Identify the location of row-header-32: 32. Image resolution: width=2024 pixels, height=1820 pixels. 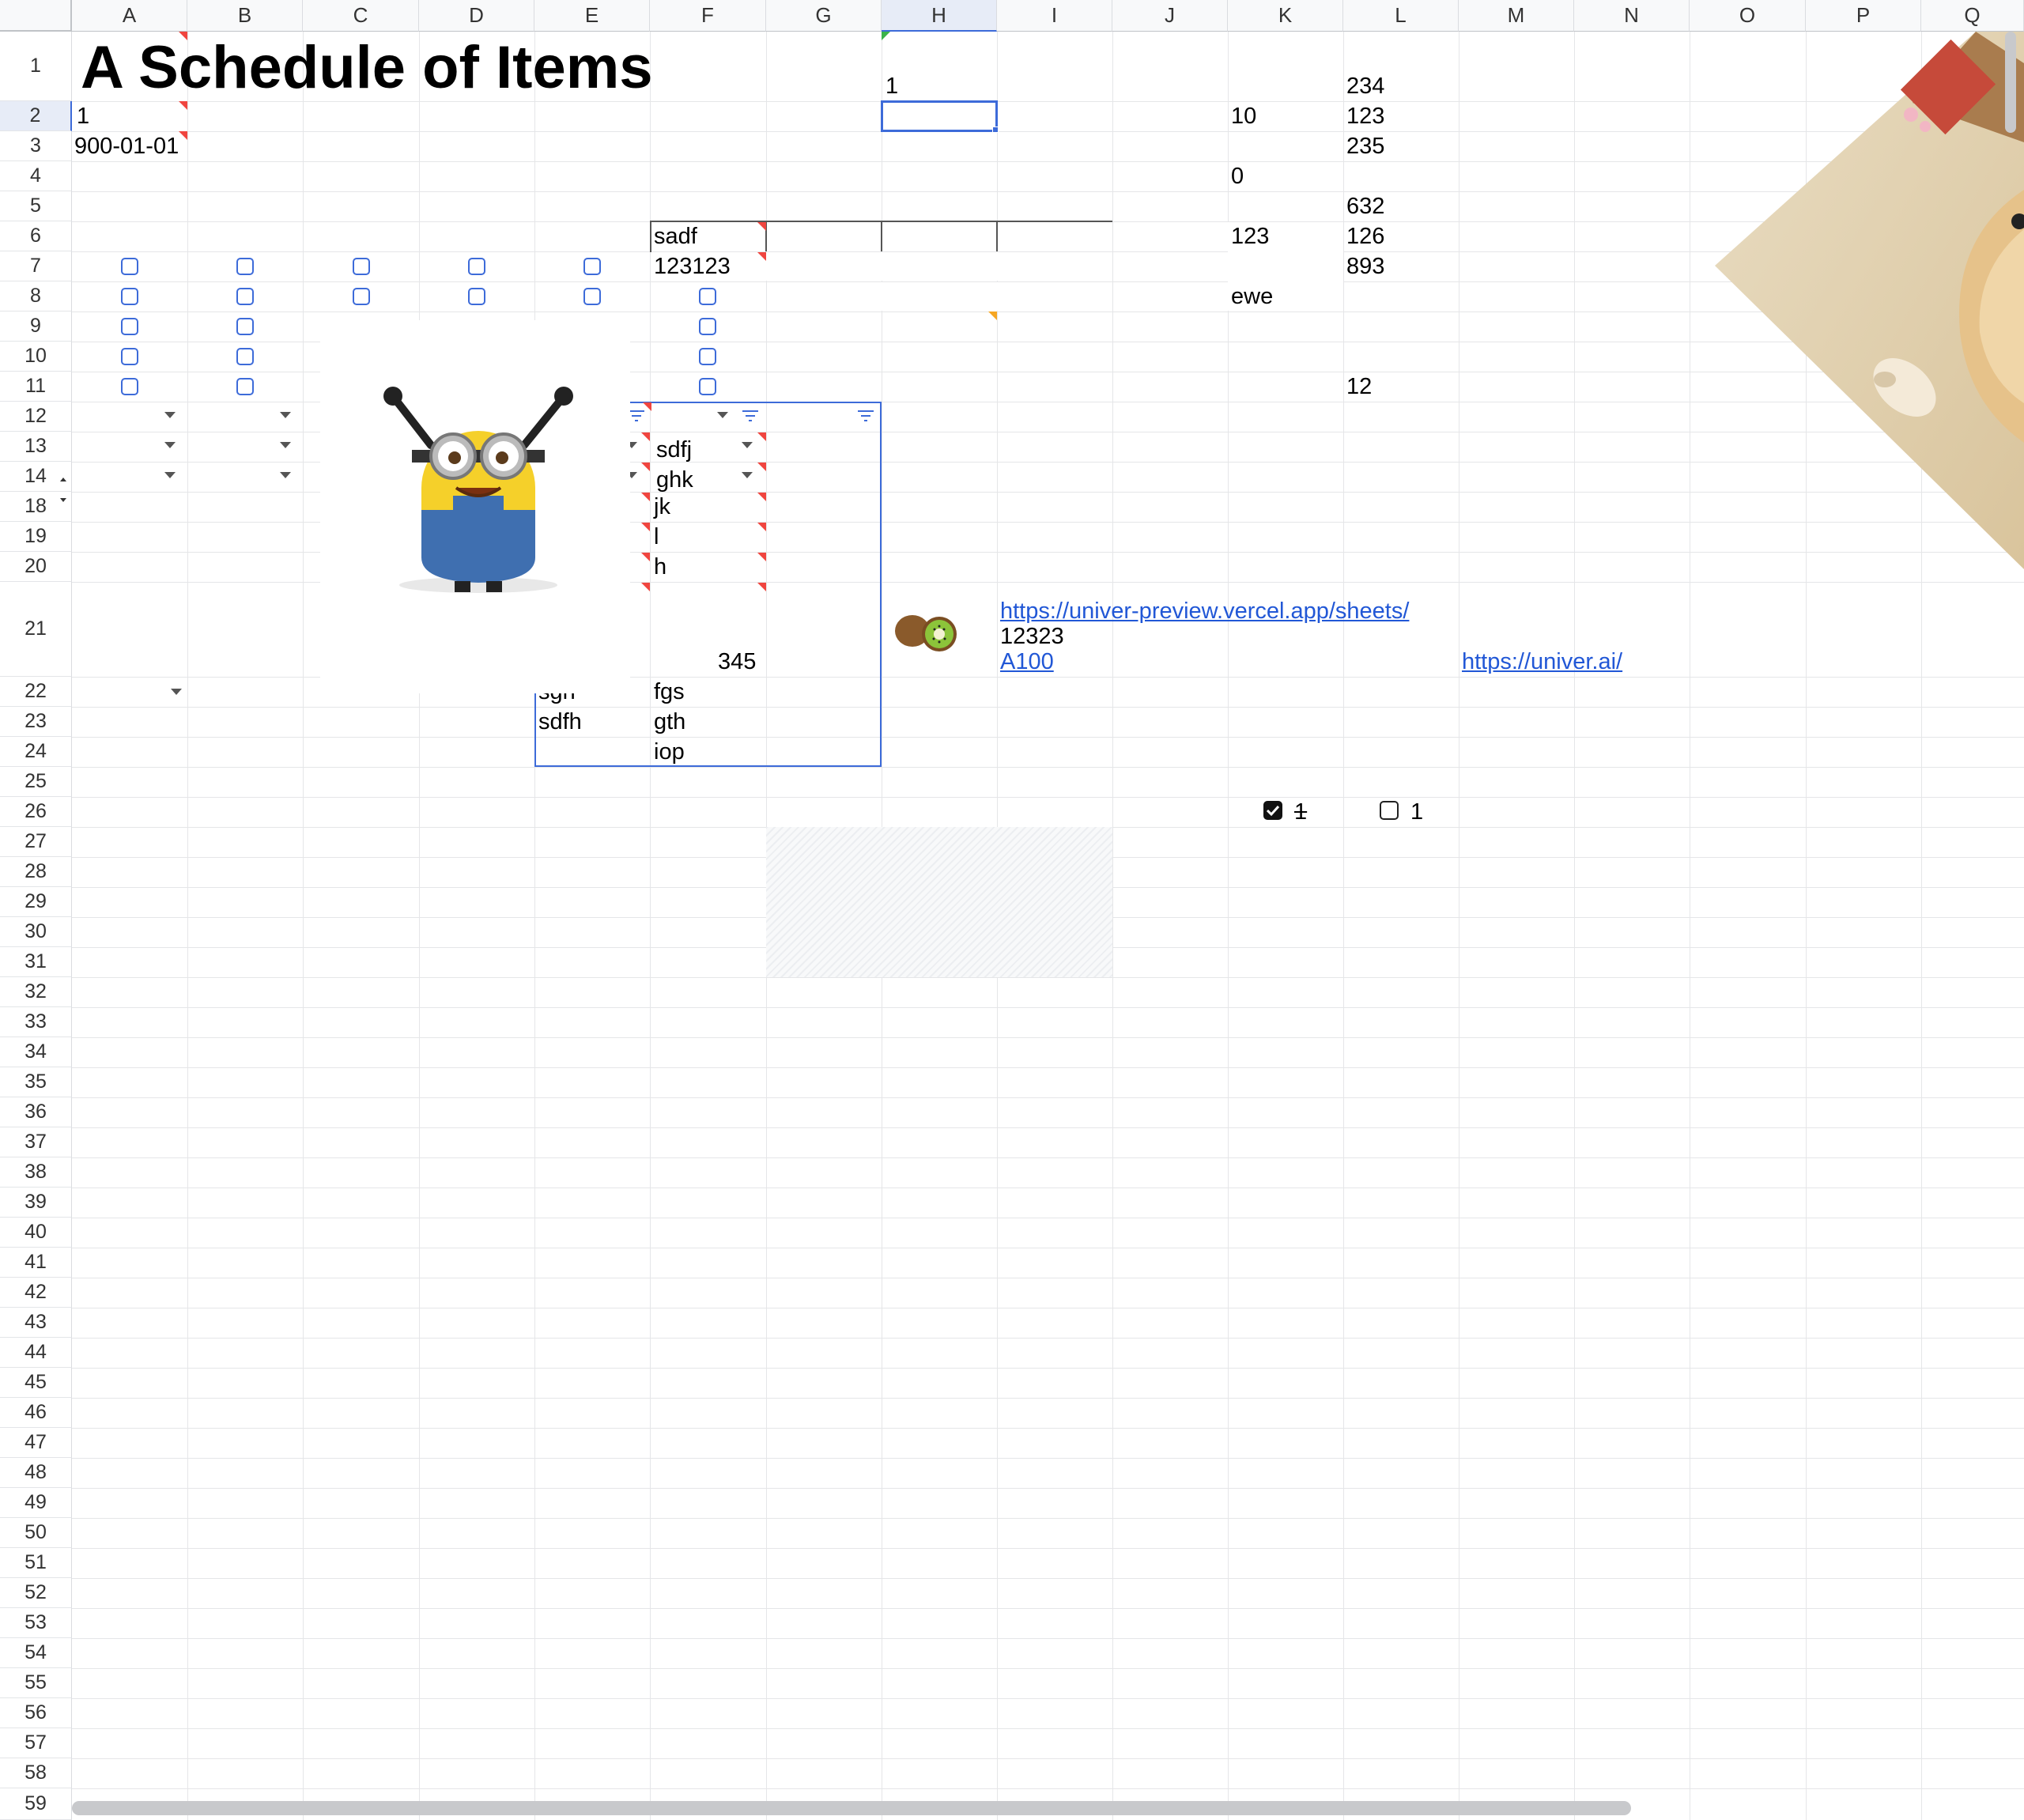
(36, 992).